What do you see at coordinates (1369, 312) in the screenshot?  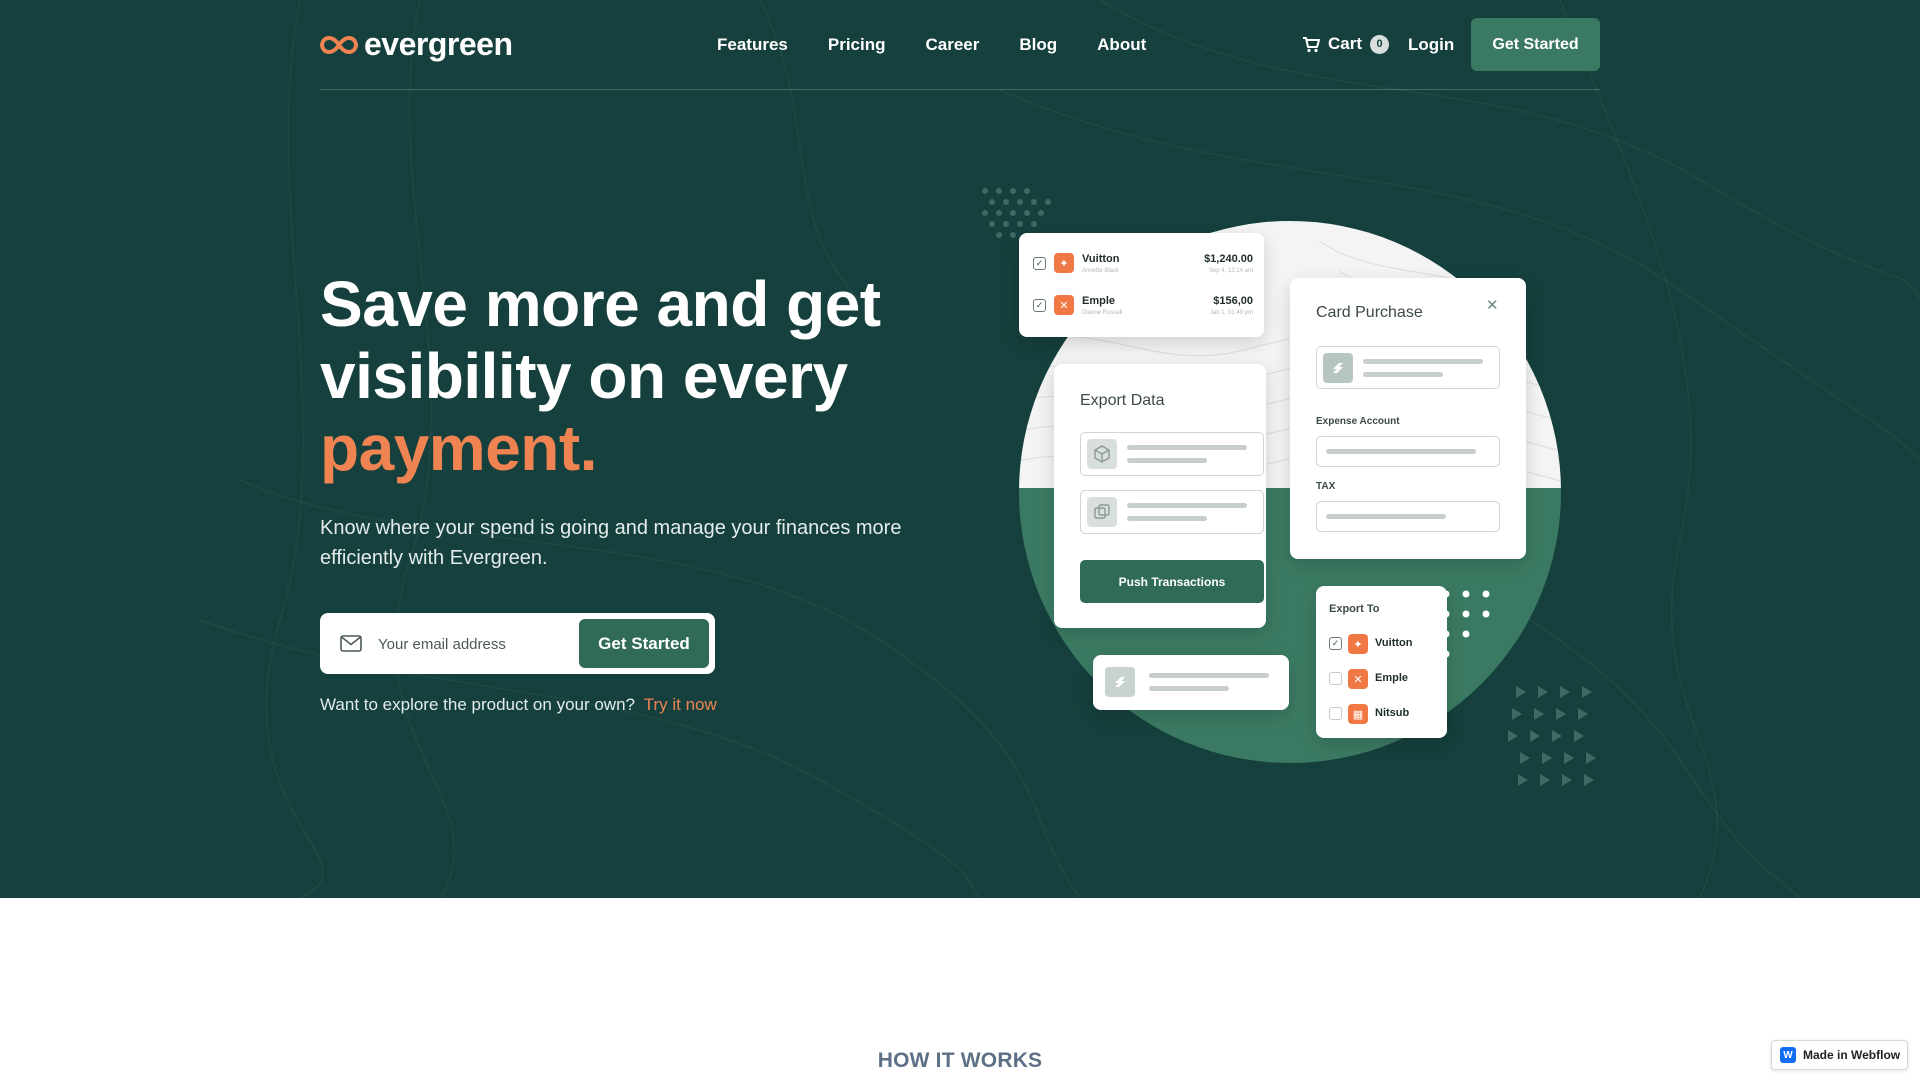 I see `card-purchase-title: Card Purchase` at bounding box center [1369, 312].